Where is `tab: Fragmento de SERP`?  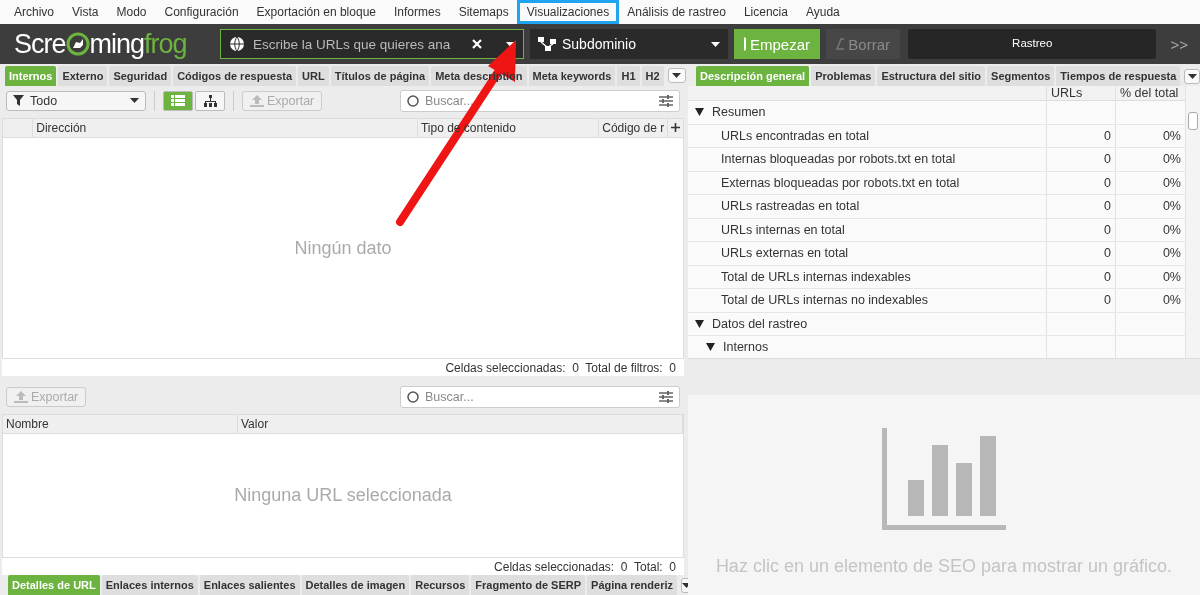
tab: Fragmento de SERP is located at coordinates (528, 585).